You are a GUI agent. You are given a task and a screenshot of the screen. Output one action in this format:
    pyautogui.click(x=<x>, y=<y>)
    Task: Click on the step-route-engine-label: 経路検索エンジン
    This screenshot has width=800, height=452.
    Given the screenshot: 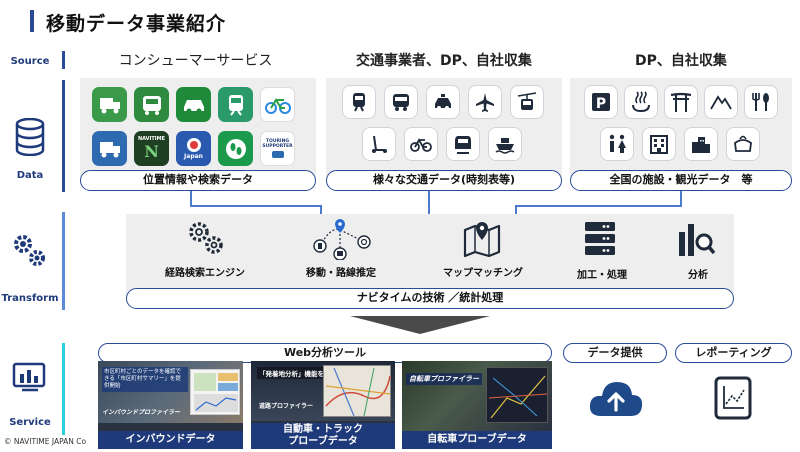 What is the action you would take?
    pyautogui.click(x=205, y=273)
    